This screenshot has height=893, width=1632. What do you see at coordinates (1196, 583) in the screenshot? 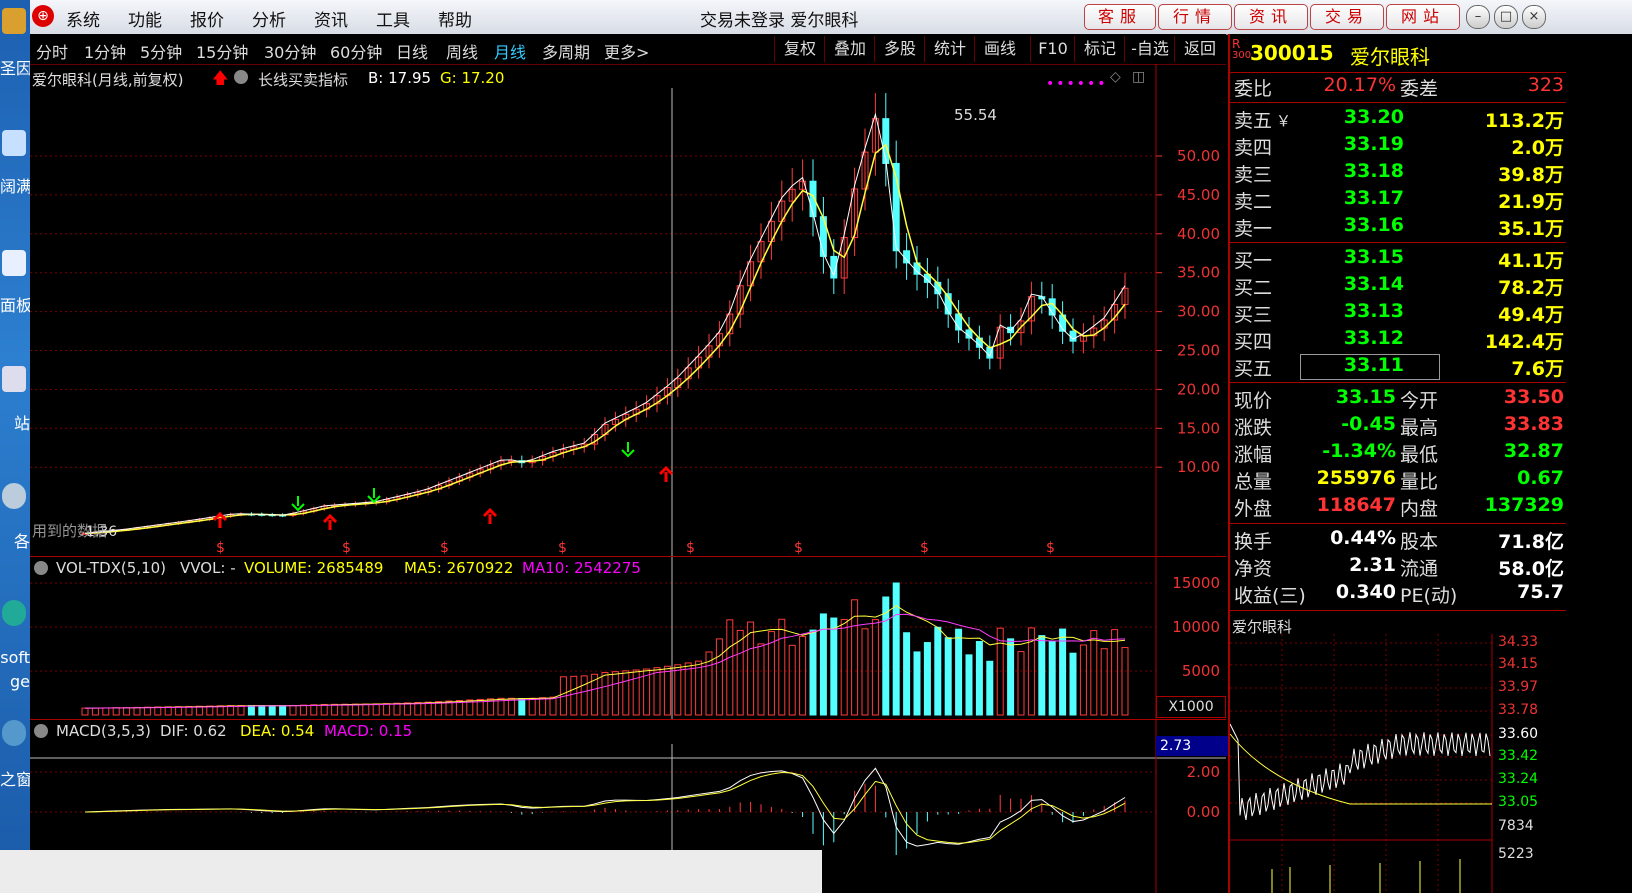
I see `y-tick-label: 15000` at bounding box center [1196, 583].